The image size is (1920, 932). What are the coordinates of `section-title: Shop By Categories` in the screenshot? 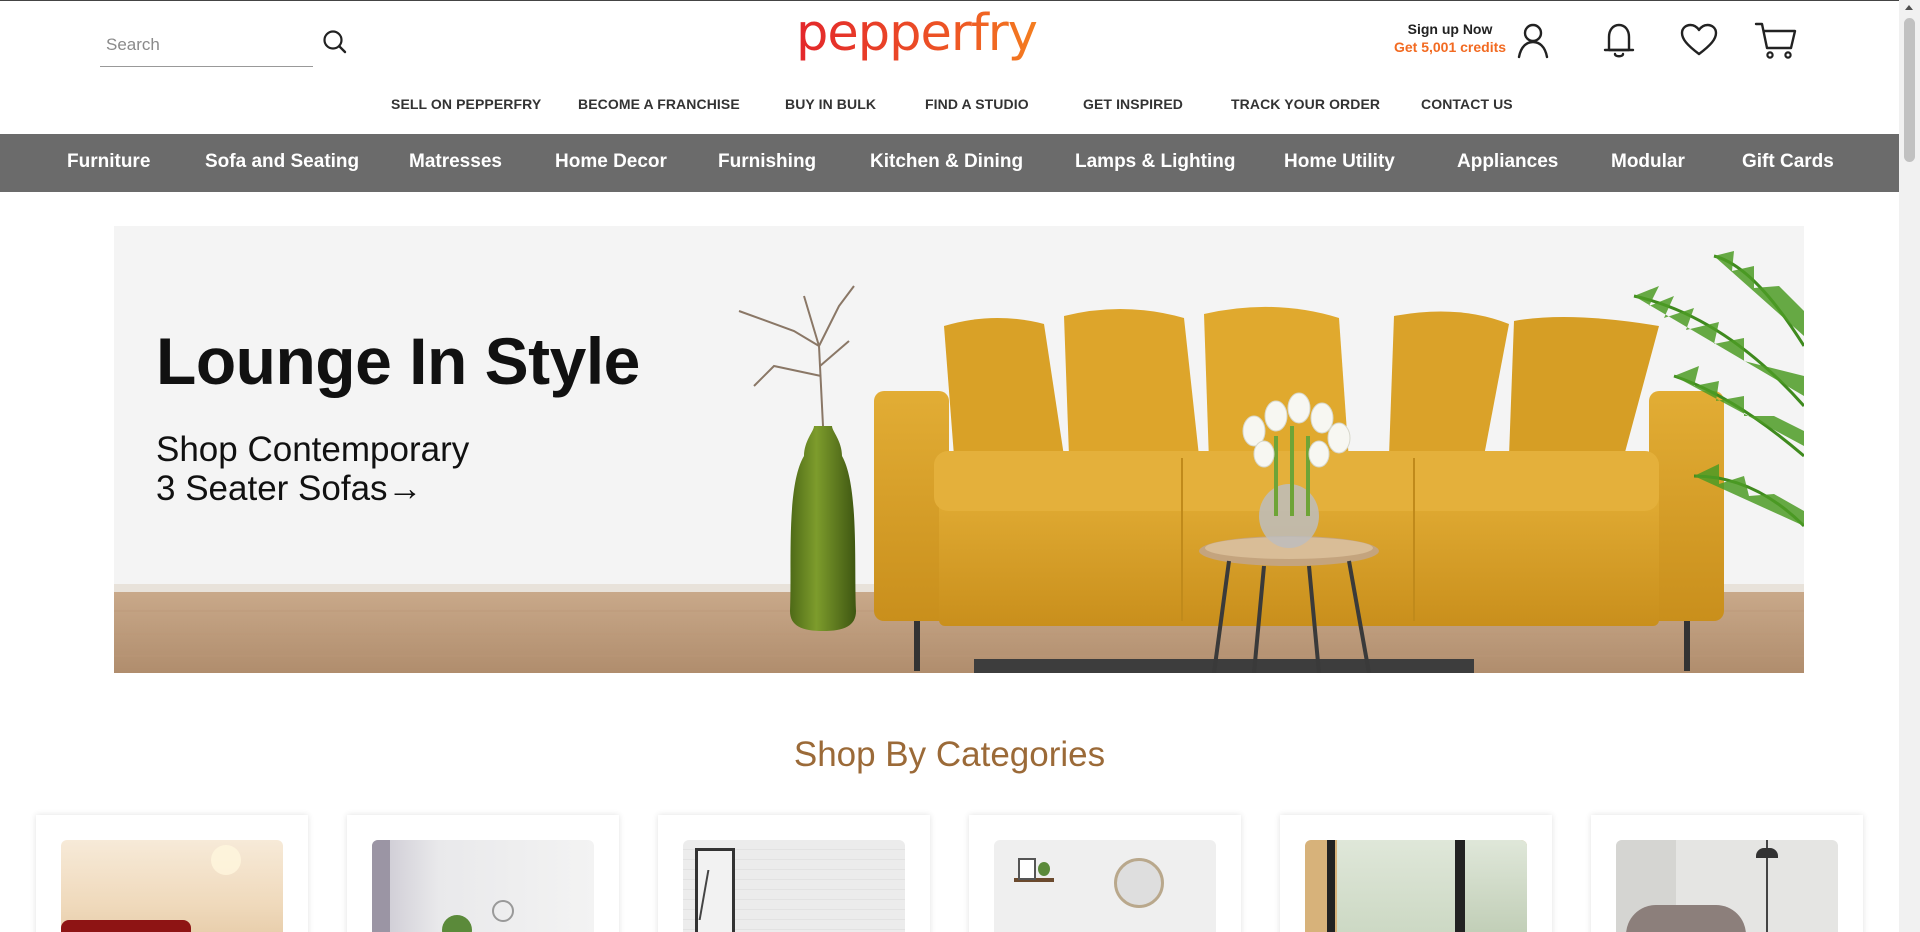 It's located at (949, 754).